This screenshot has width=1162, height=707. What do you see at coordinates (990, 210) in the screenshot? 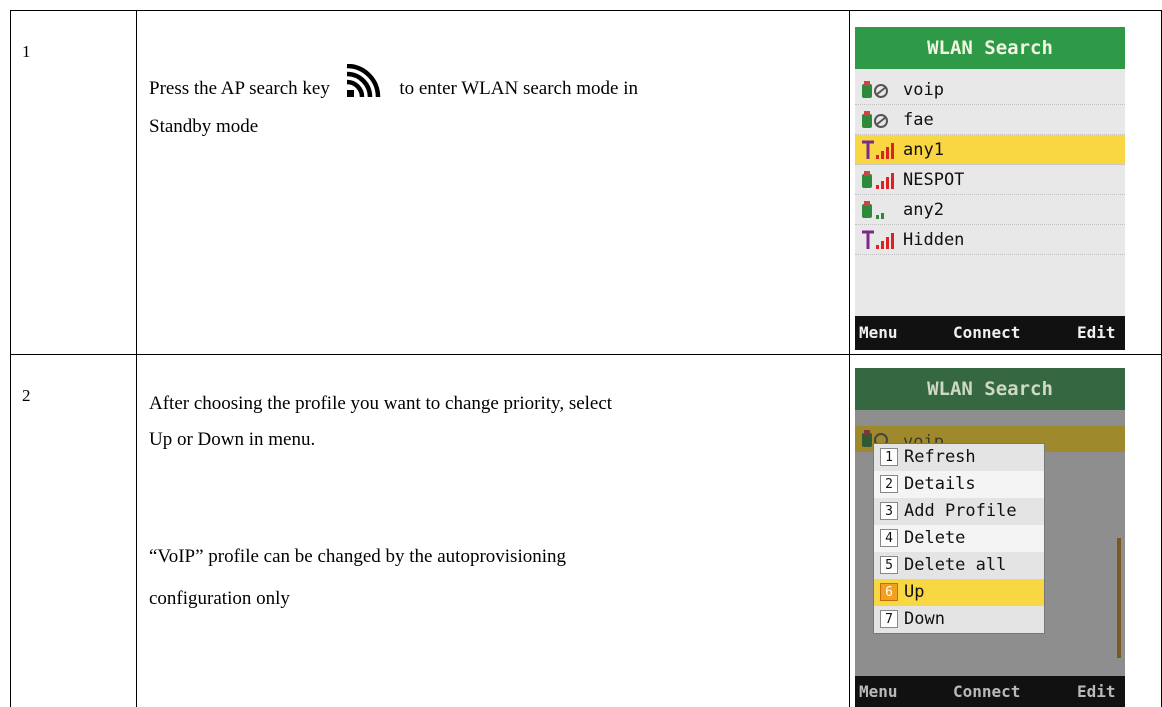
I see `network-item-any2: any2` at bounding box center [990, 210].